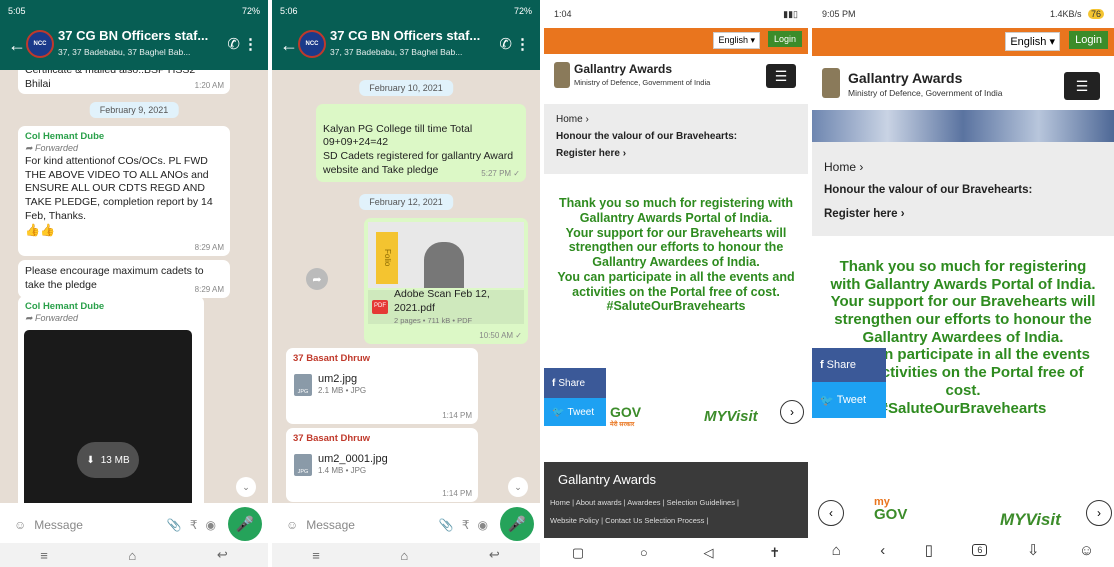 Image resolution: width=1114 pixels, height=567 pixels. I want to click on mygov-logo: my GOV, so click(890, 509).